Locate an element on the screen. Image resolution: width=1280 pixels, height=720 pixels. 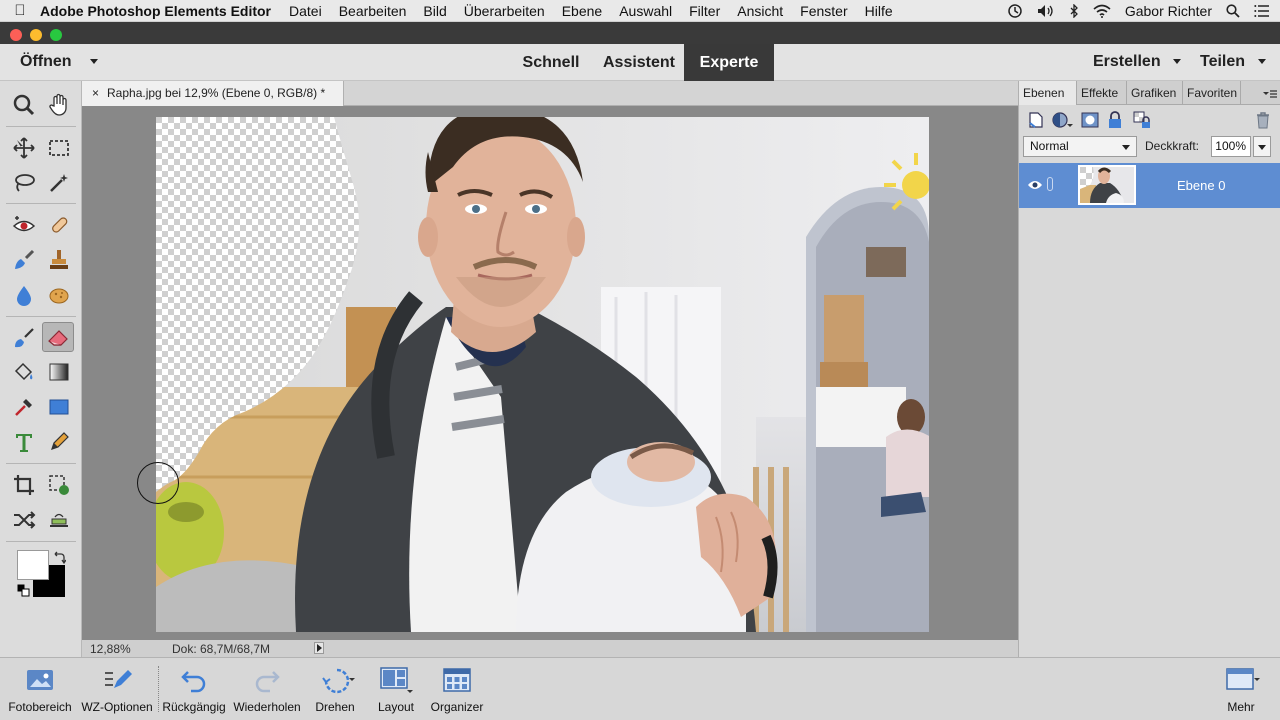
spot-healing-brush-icon is located at coordinates (59, 225).